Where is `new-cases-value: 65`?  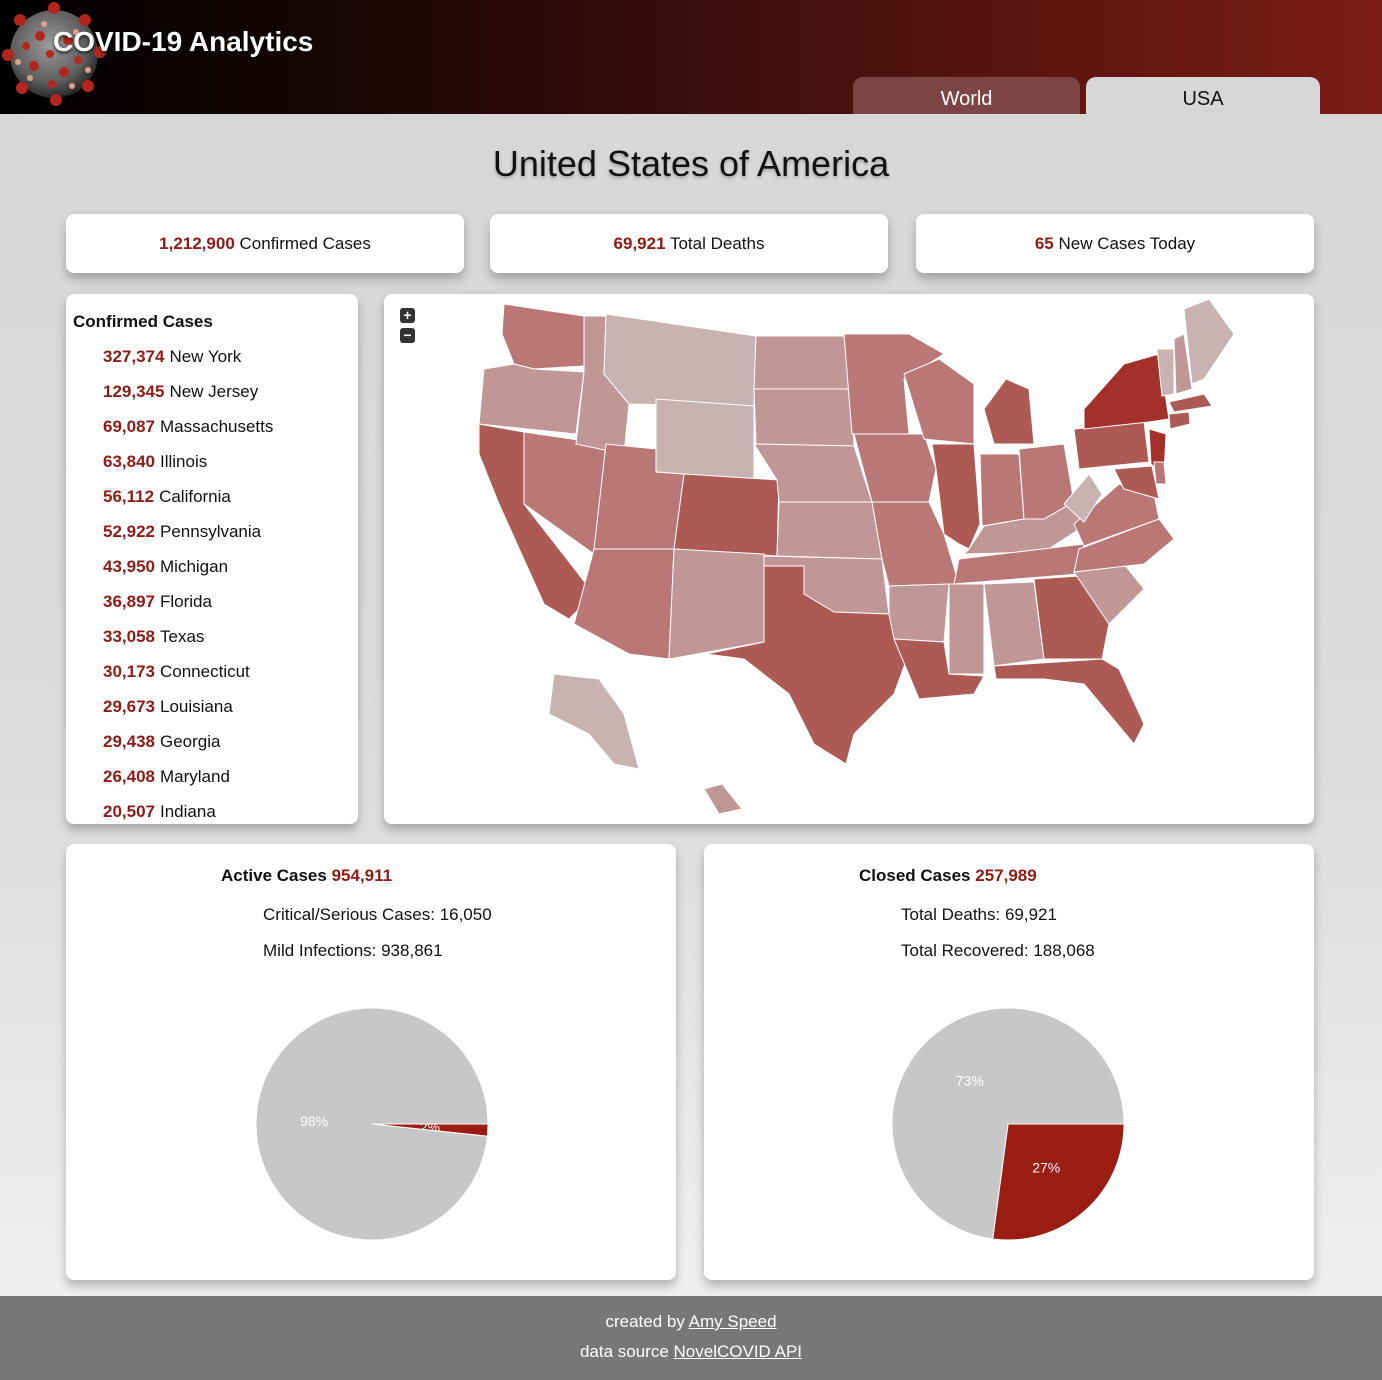 new-cases-value: 65 is located at coordinates (1044, 243).